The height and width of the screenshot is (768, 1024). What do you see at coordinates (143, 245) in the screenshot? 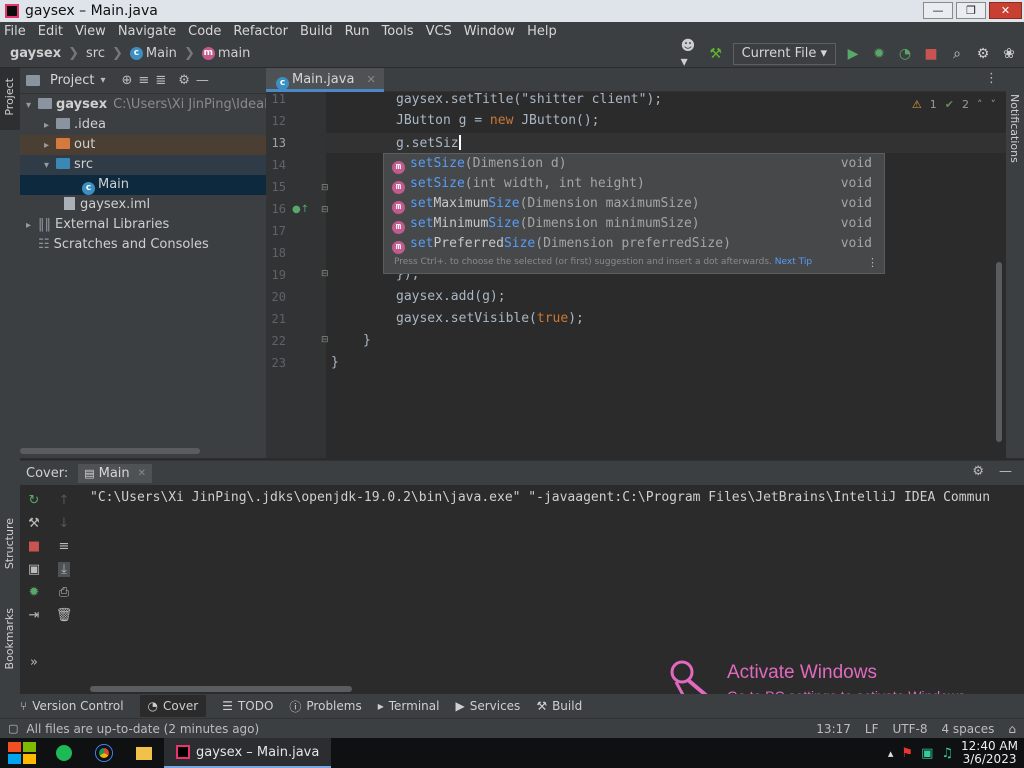
I see `tree-item-scratches: ☷ Scratches and Consoles` at bounding box center [143, 245].